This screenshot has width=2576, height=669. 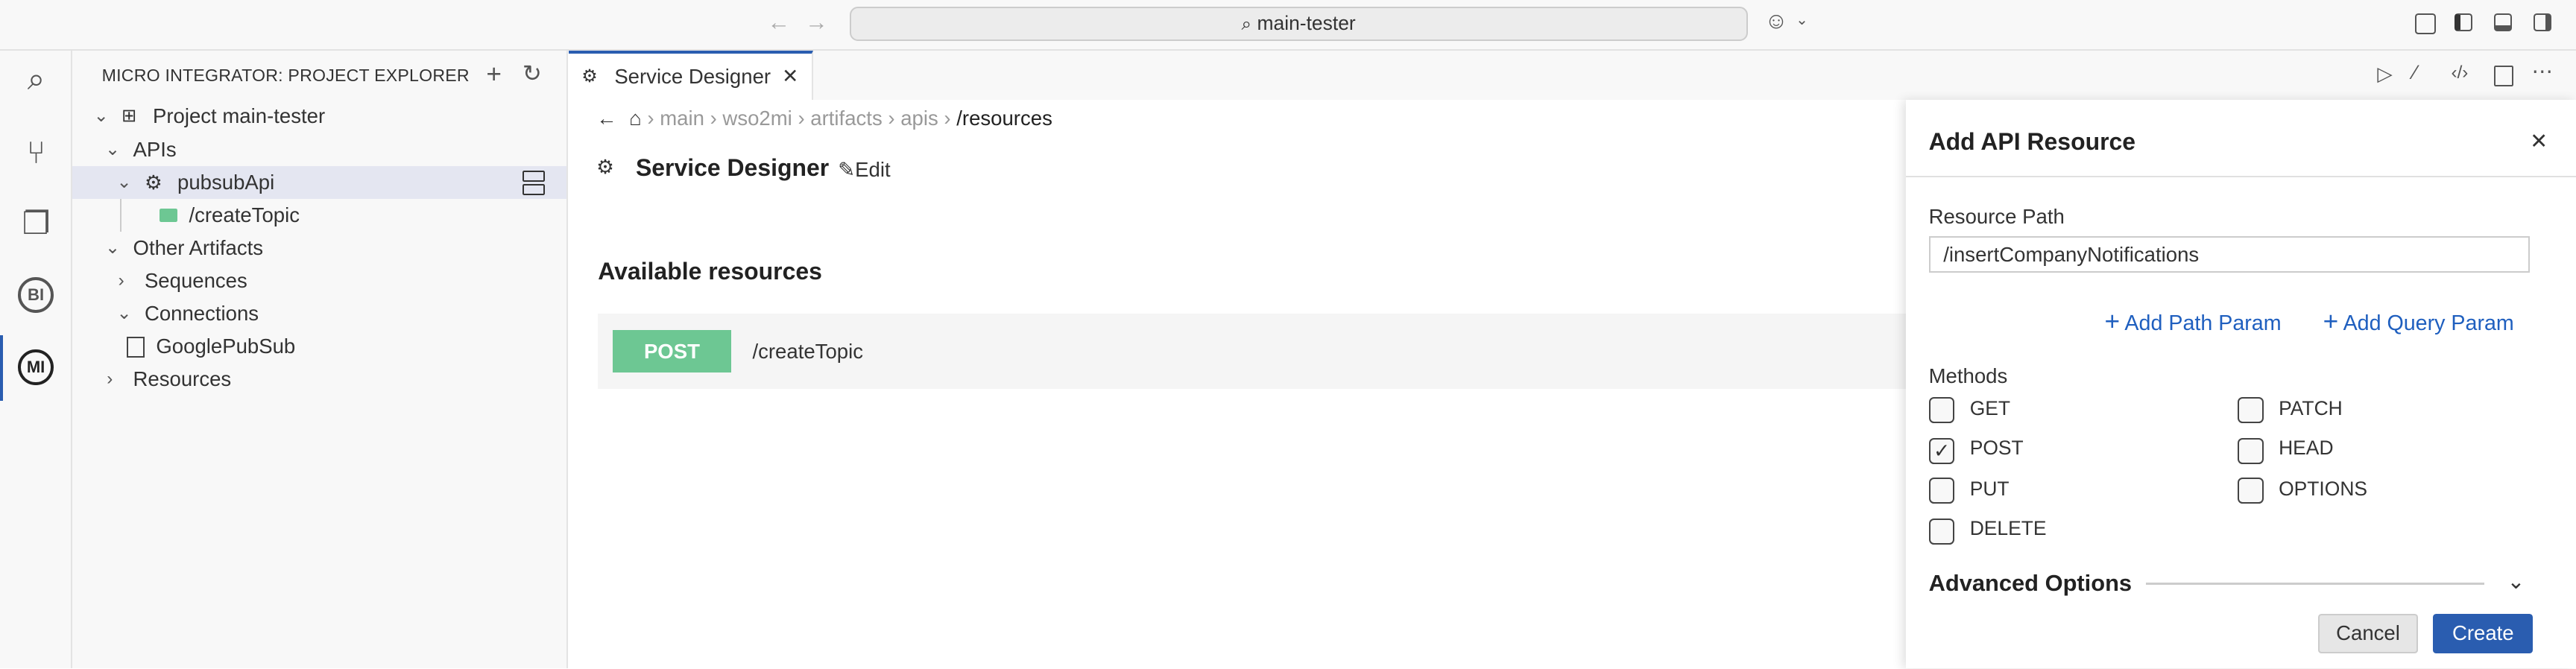 What do you see at coordinates (2543, 71) in the screenshot?
I see `more-actions-icon: ⋯` at bounding box center [2543, 71].